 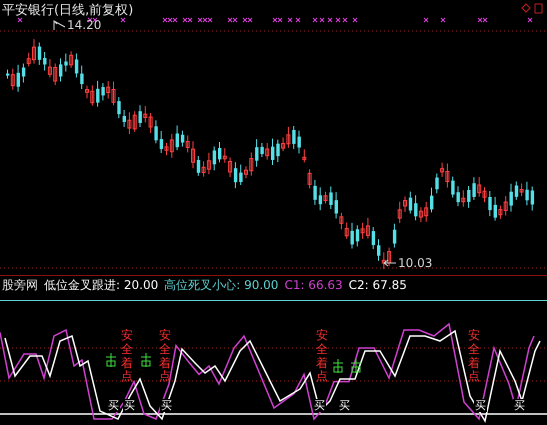 I want to click on indicator-value: 高位死叉小心: 90.00, so click(x=221, y=285).